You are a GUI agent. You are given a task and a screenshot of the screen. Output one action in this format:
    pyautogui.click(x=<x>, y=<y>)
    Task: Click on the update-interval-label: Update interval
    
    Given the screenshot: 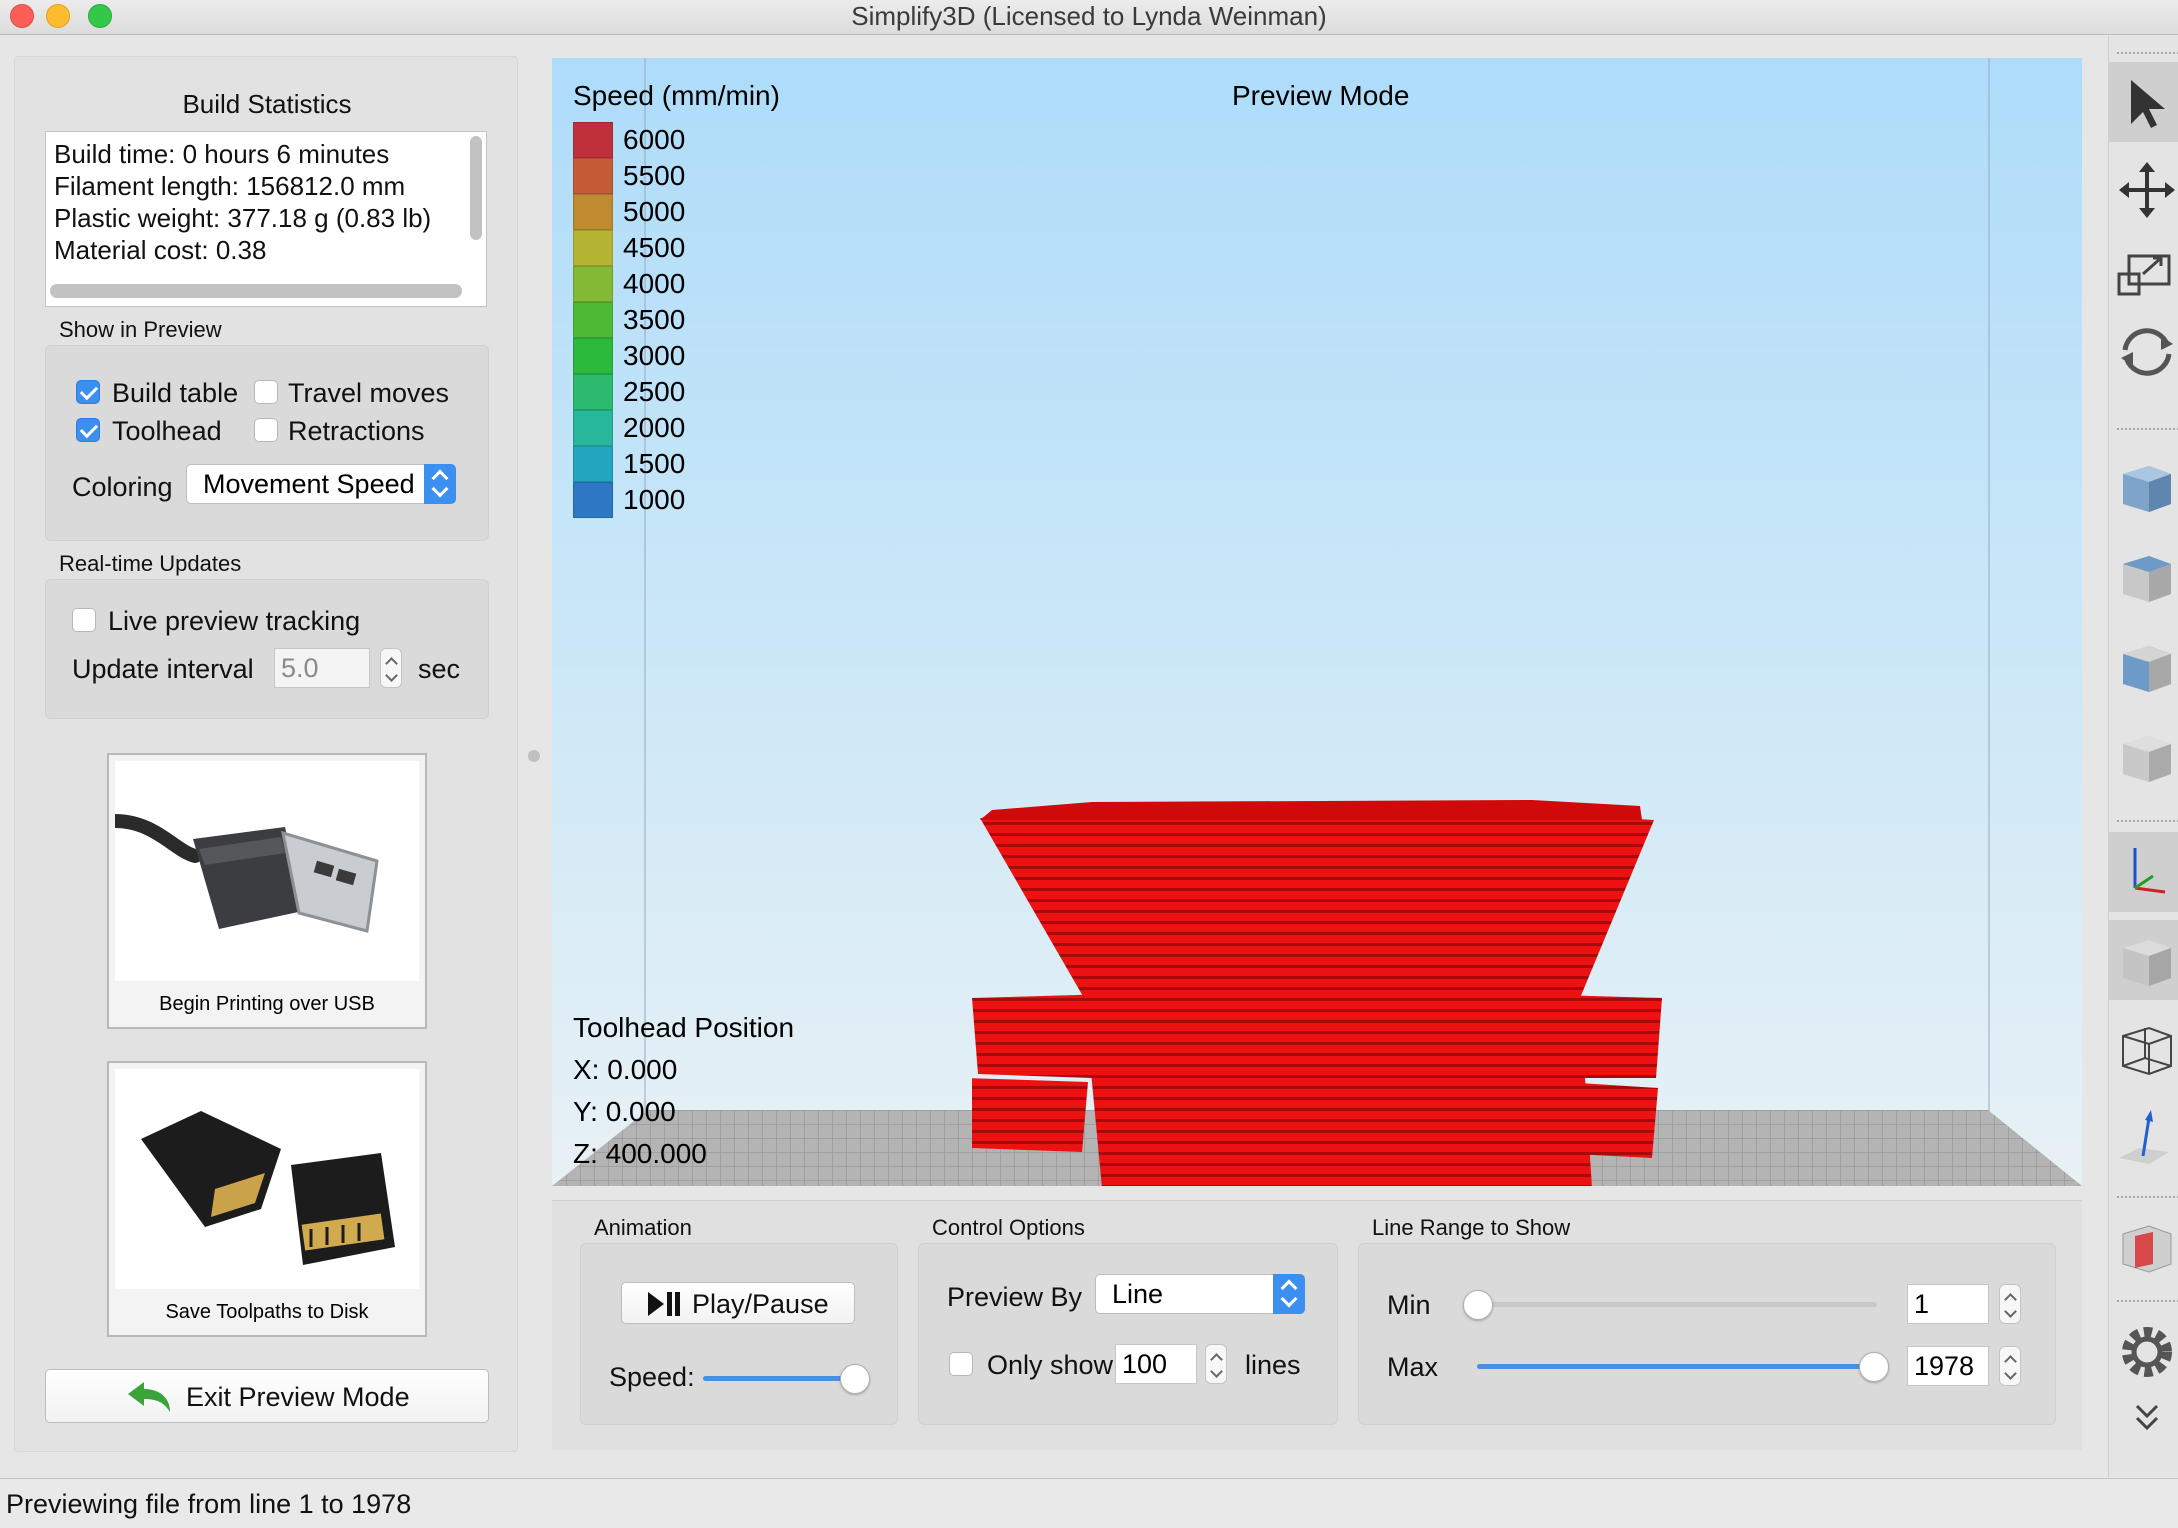 What is the action you would take?
    pyautogui.click(x=163, y=669)
    